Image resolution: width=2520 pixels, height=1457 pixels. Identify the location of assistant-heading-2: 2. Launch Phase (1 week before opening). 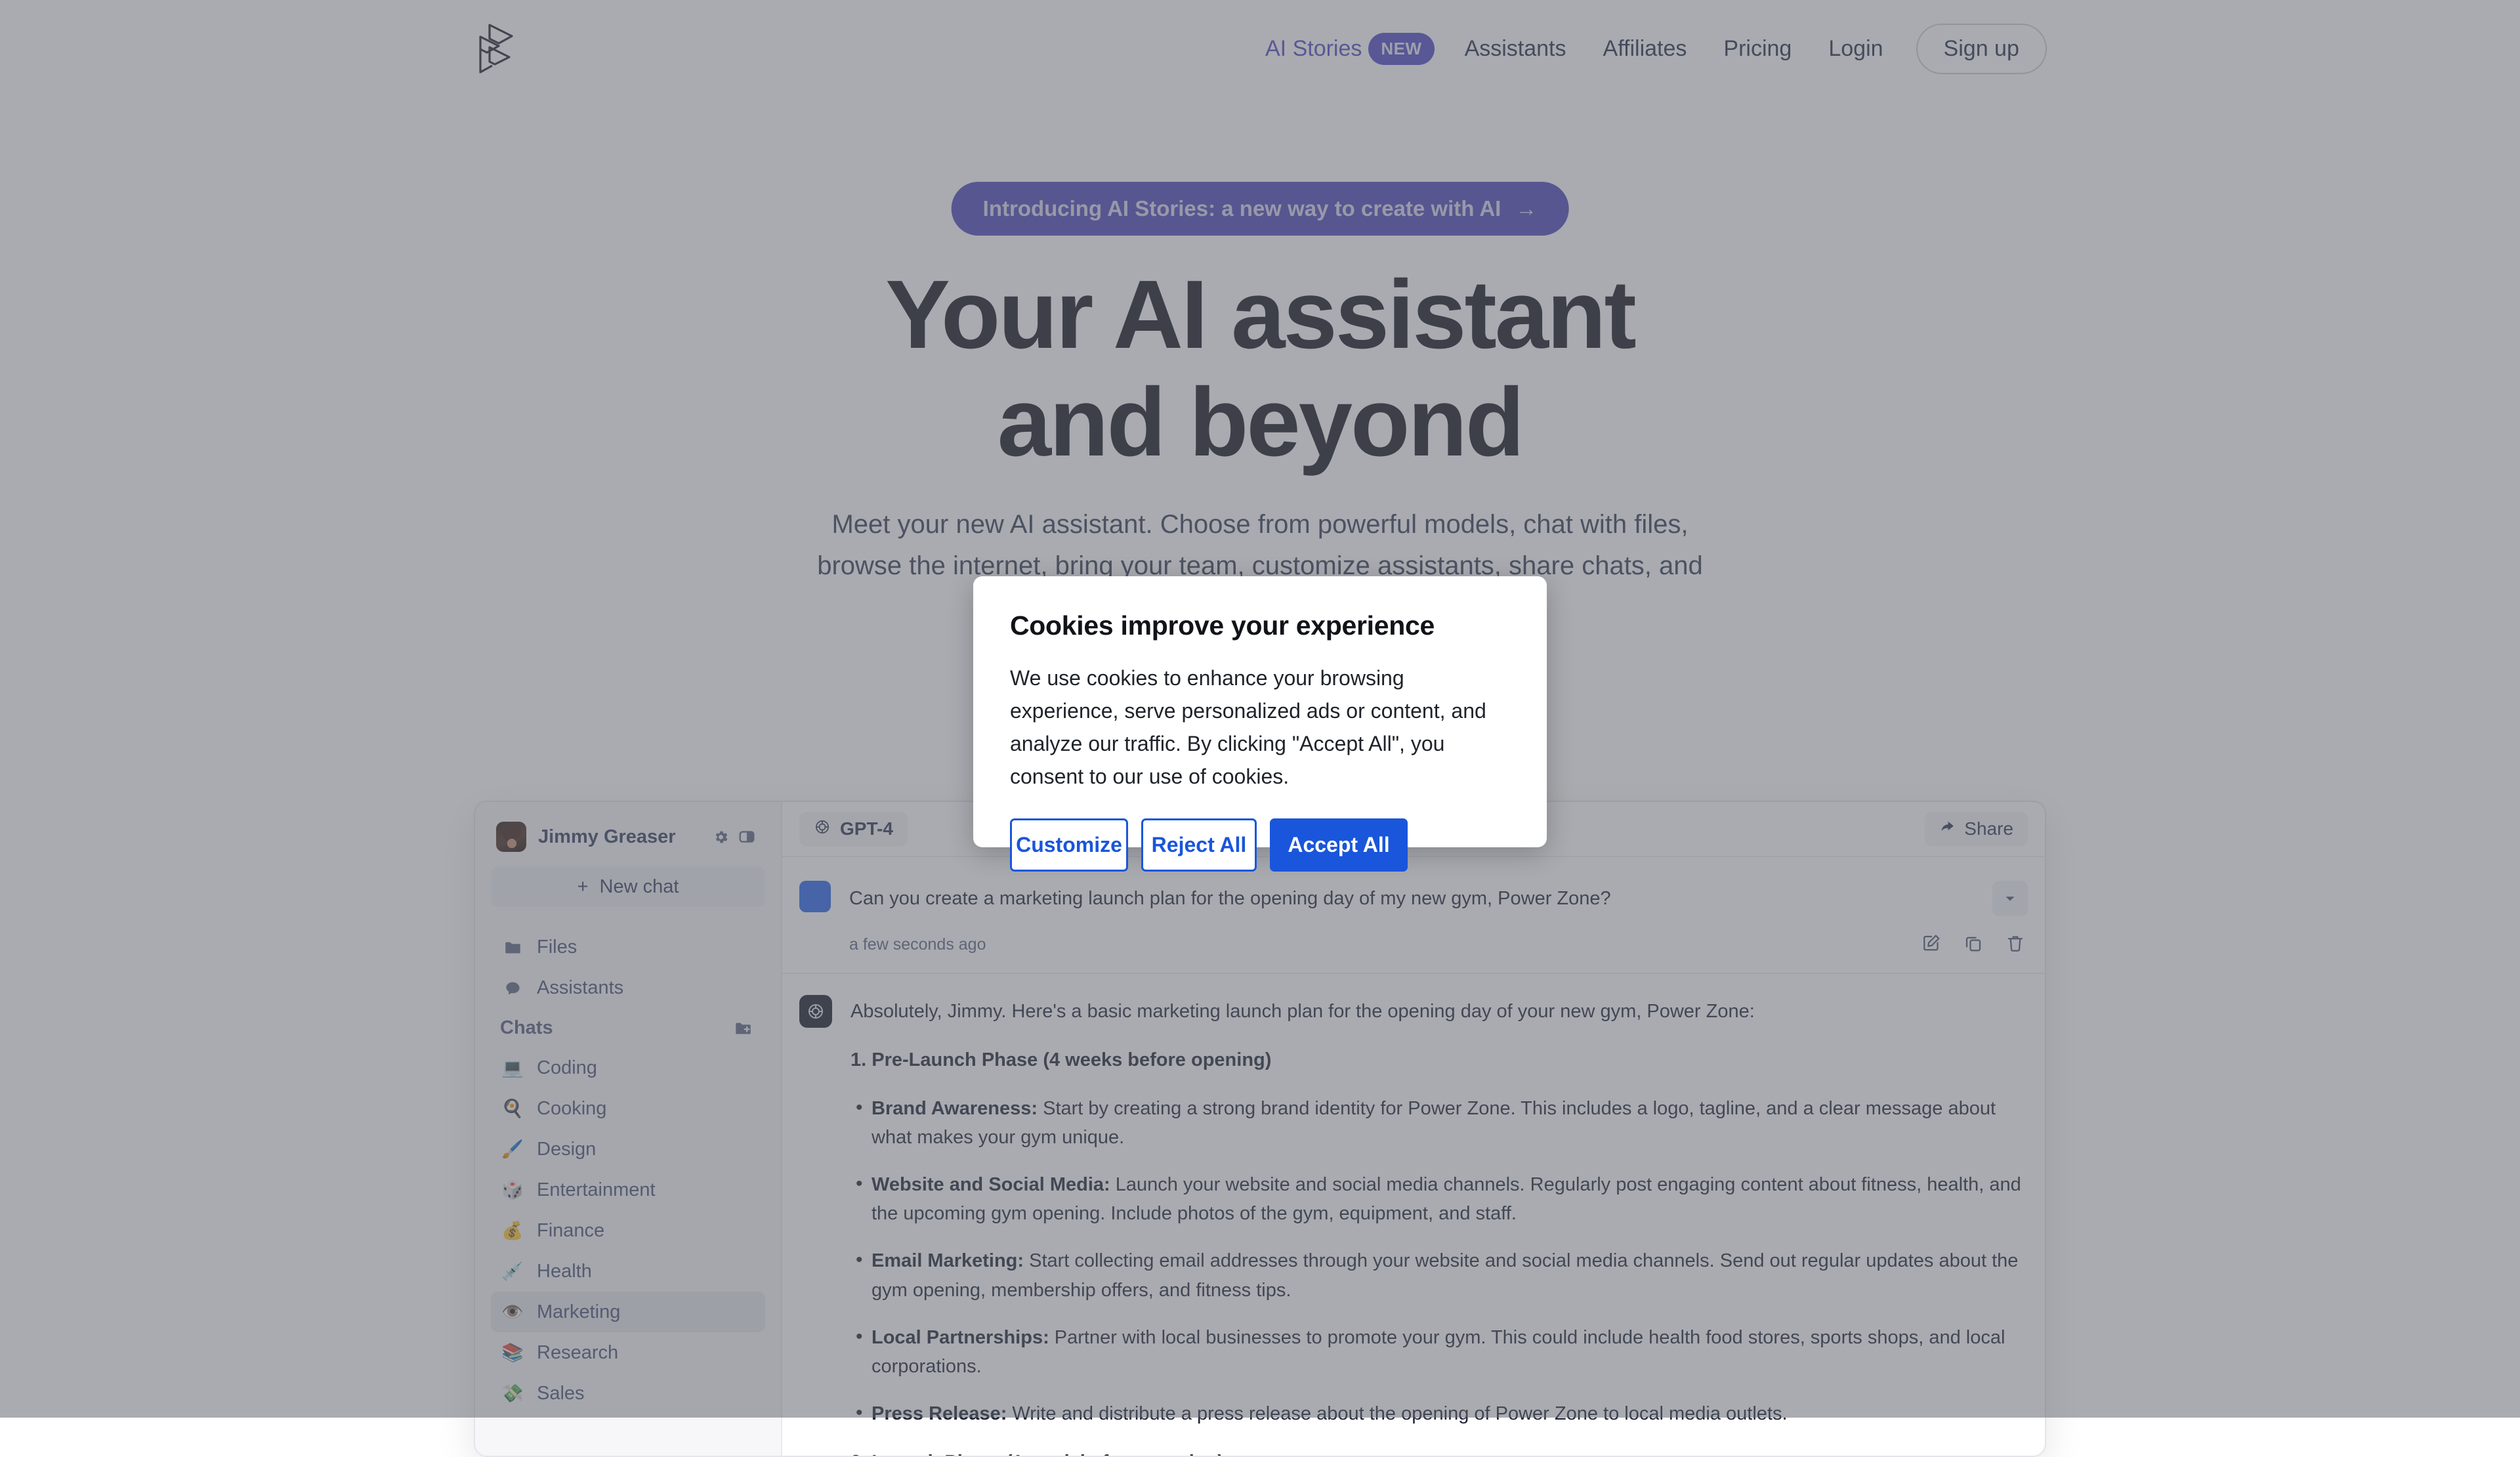
(1439, 1452).